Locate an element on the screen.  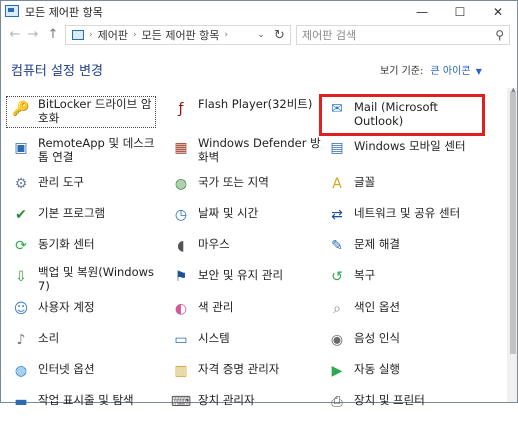
item-label: 네트워크 및 공유 센터 is located at coordinates (407, 213).